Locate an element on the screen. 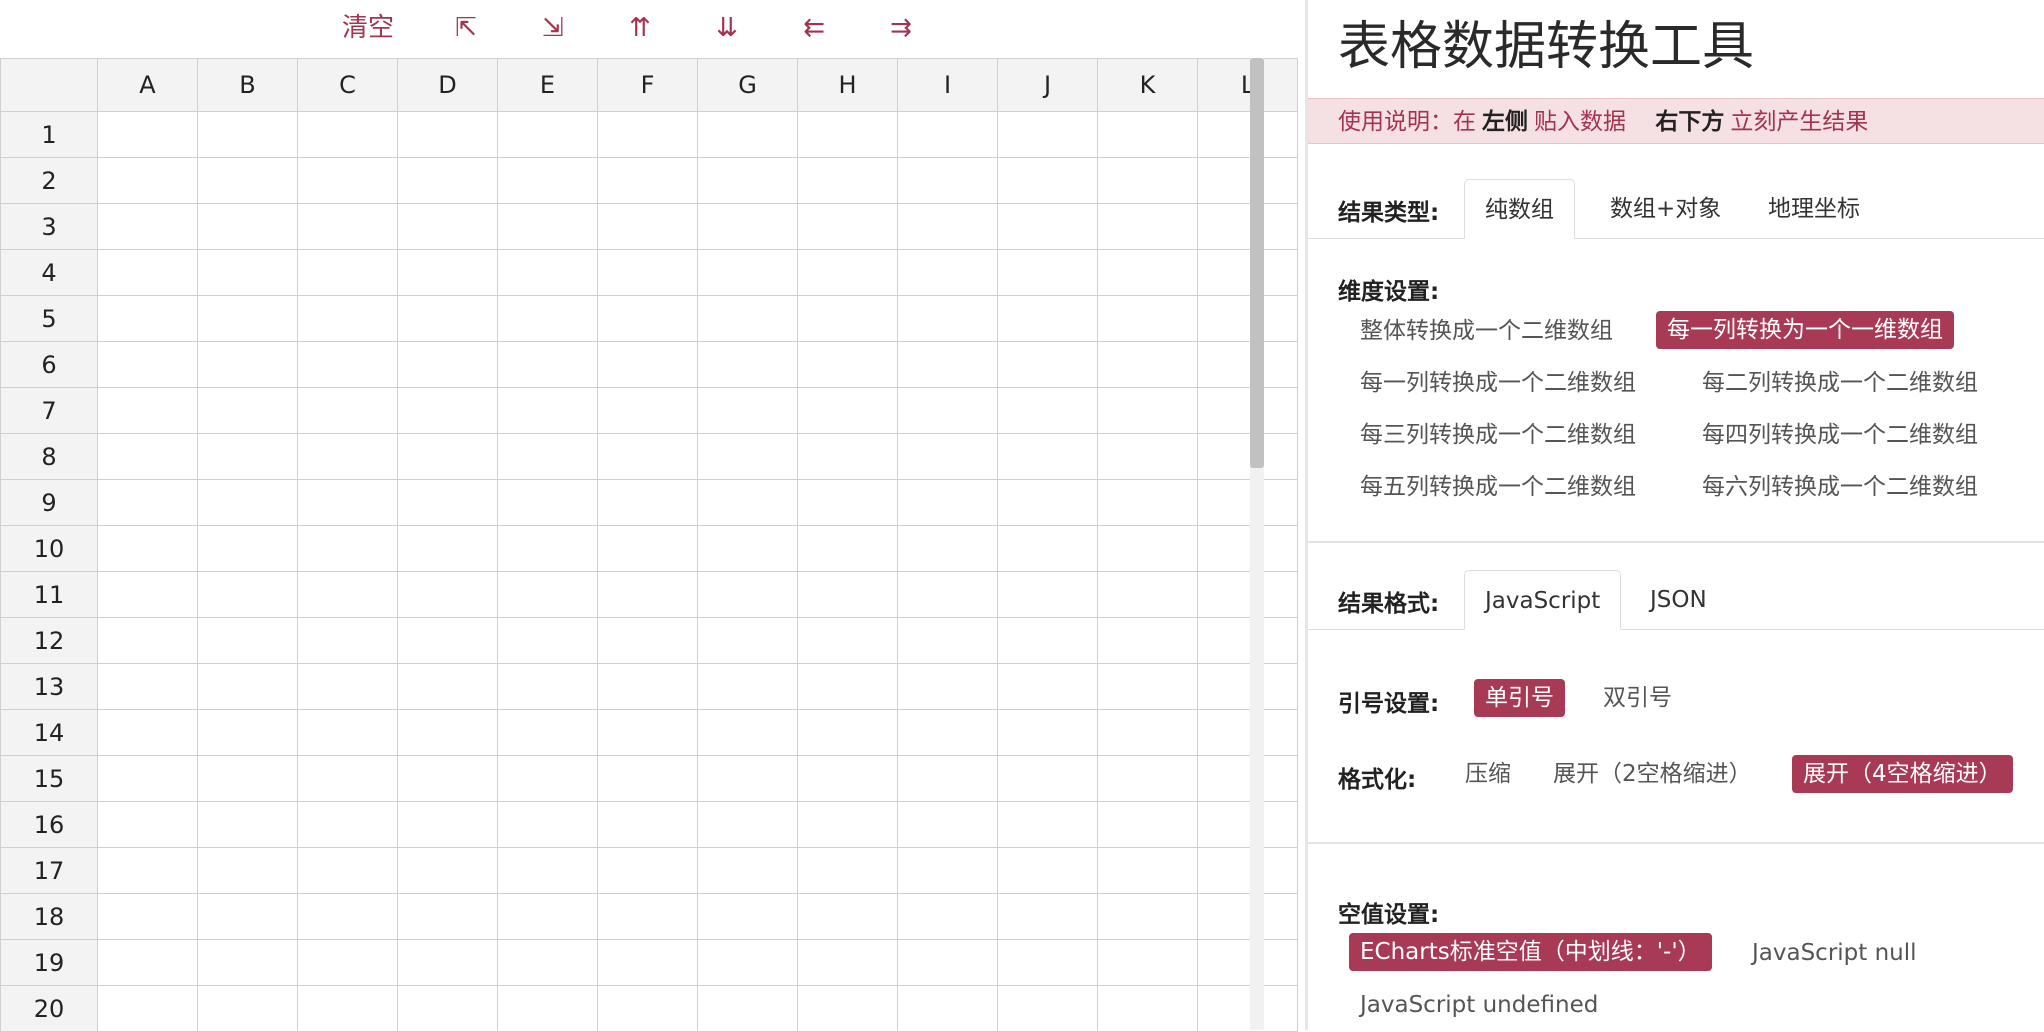 Image resolution: width=2044 pixels, height=1032 pixels. grid-corner is located at coordinates (49, 85).